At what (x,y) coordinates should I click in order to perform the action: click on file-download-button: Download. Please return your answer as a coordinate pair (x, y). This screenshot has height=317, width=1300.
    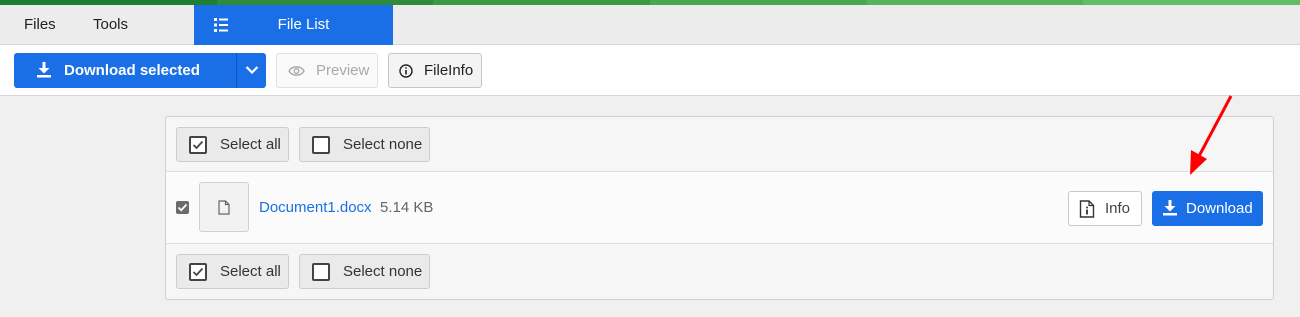
    Looking at the image, I should click on (1207, 208).